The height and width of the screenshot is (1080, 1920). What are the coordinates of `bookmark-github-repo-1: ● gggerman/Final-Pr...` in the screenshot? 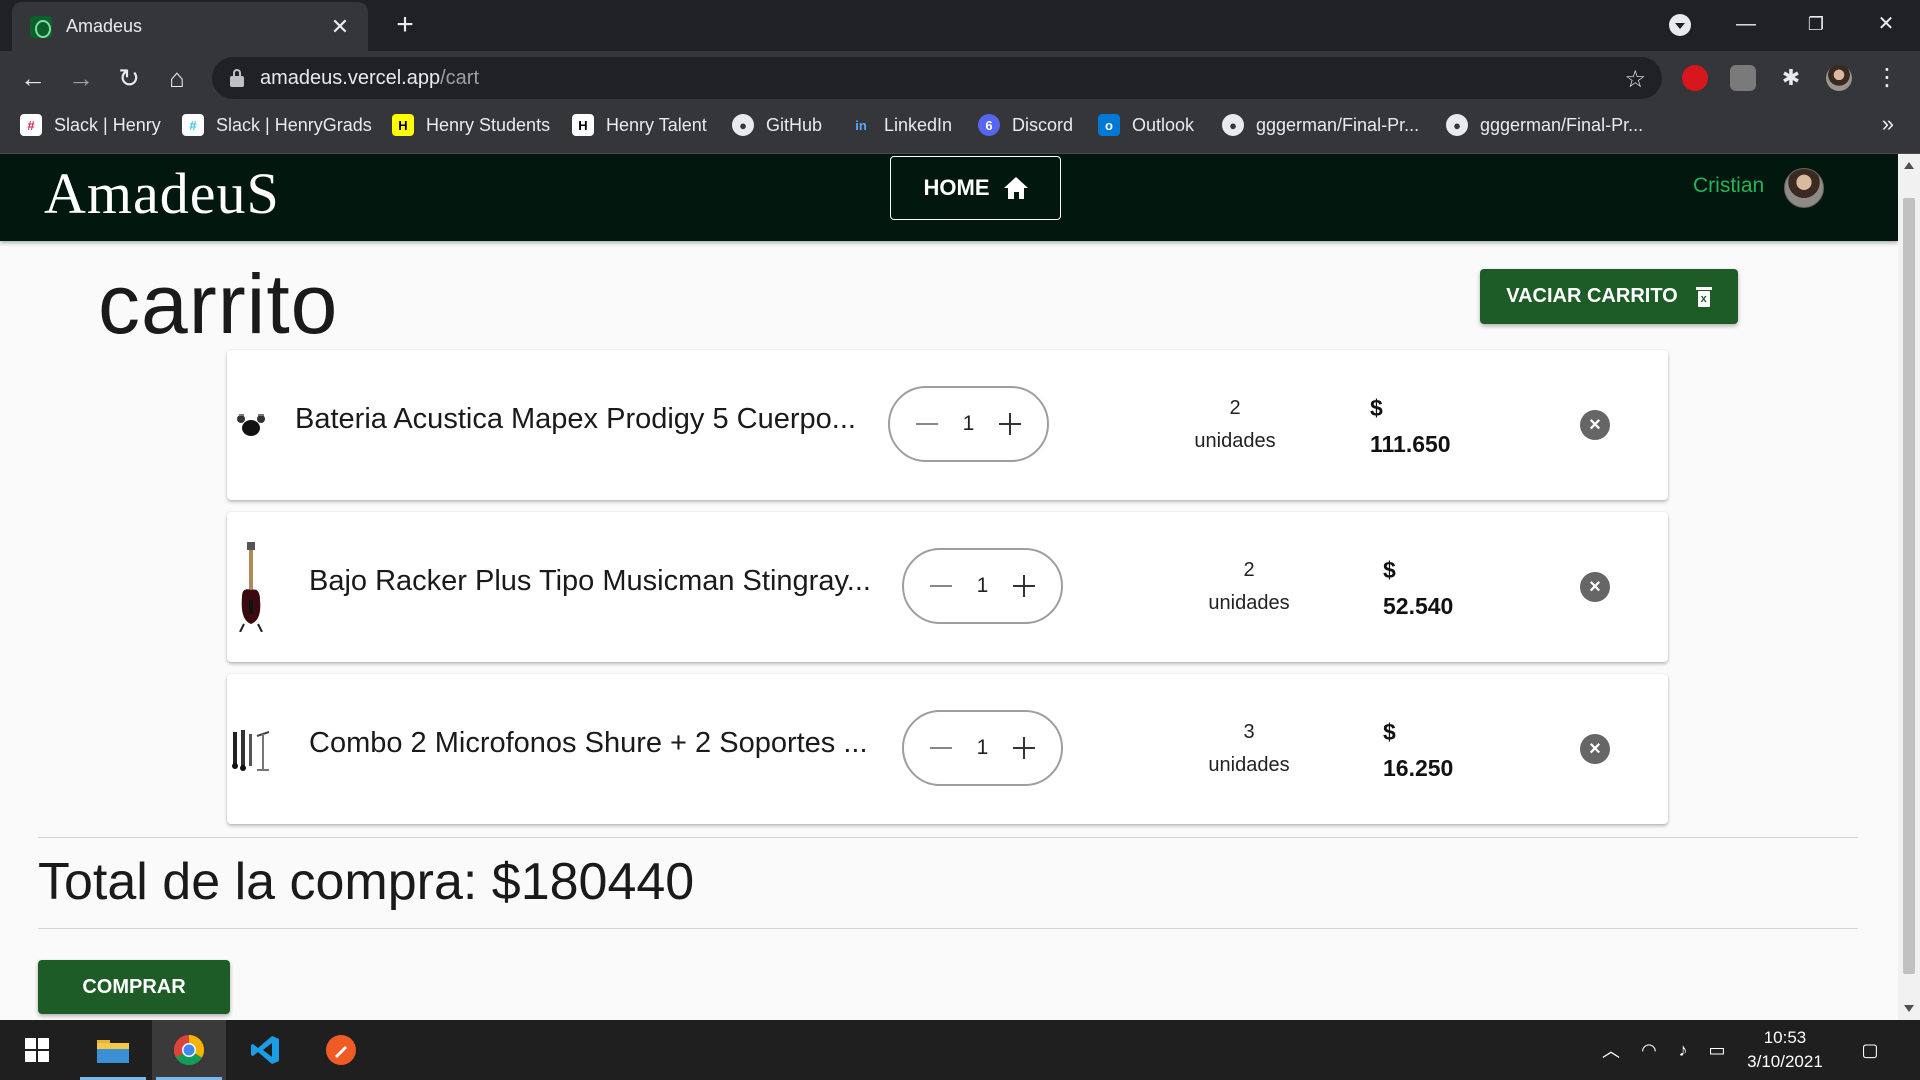 It's located at (1320, 125).